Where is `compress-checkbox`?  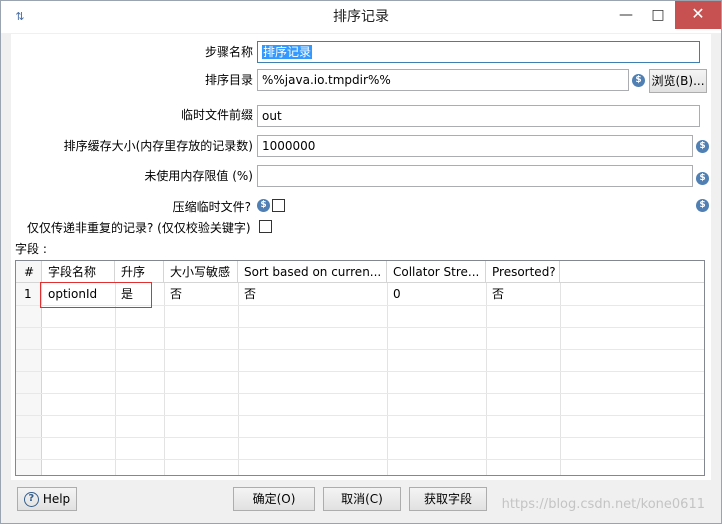
compress-checkbox is located at coordinates (278, 205).